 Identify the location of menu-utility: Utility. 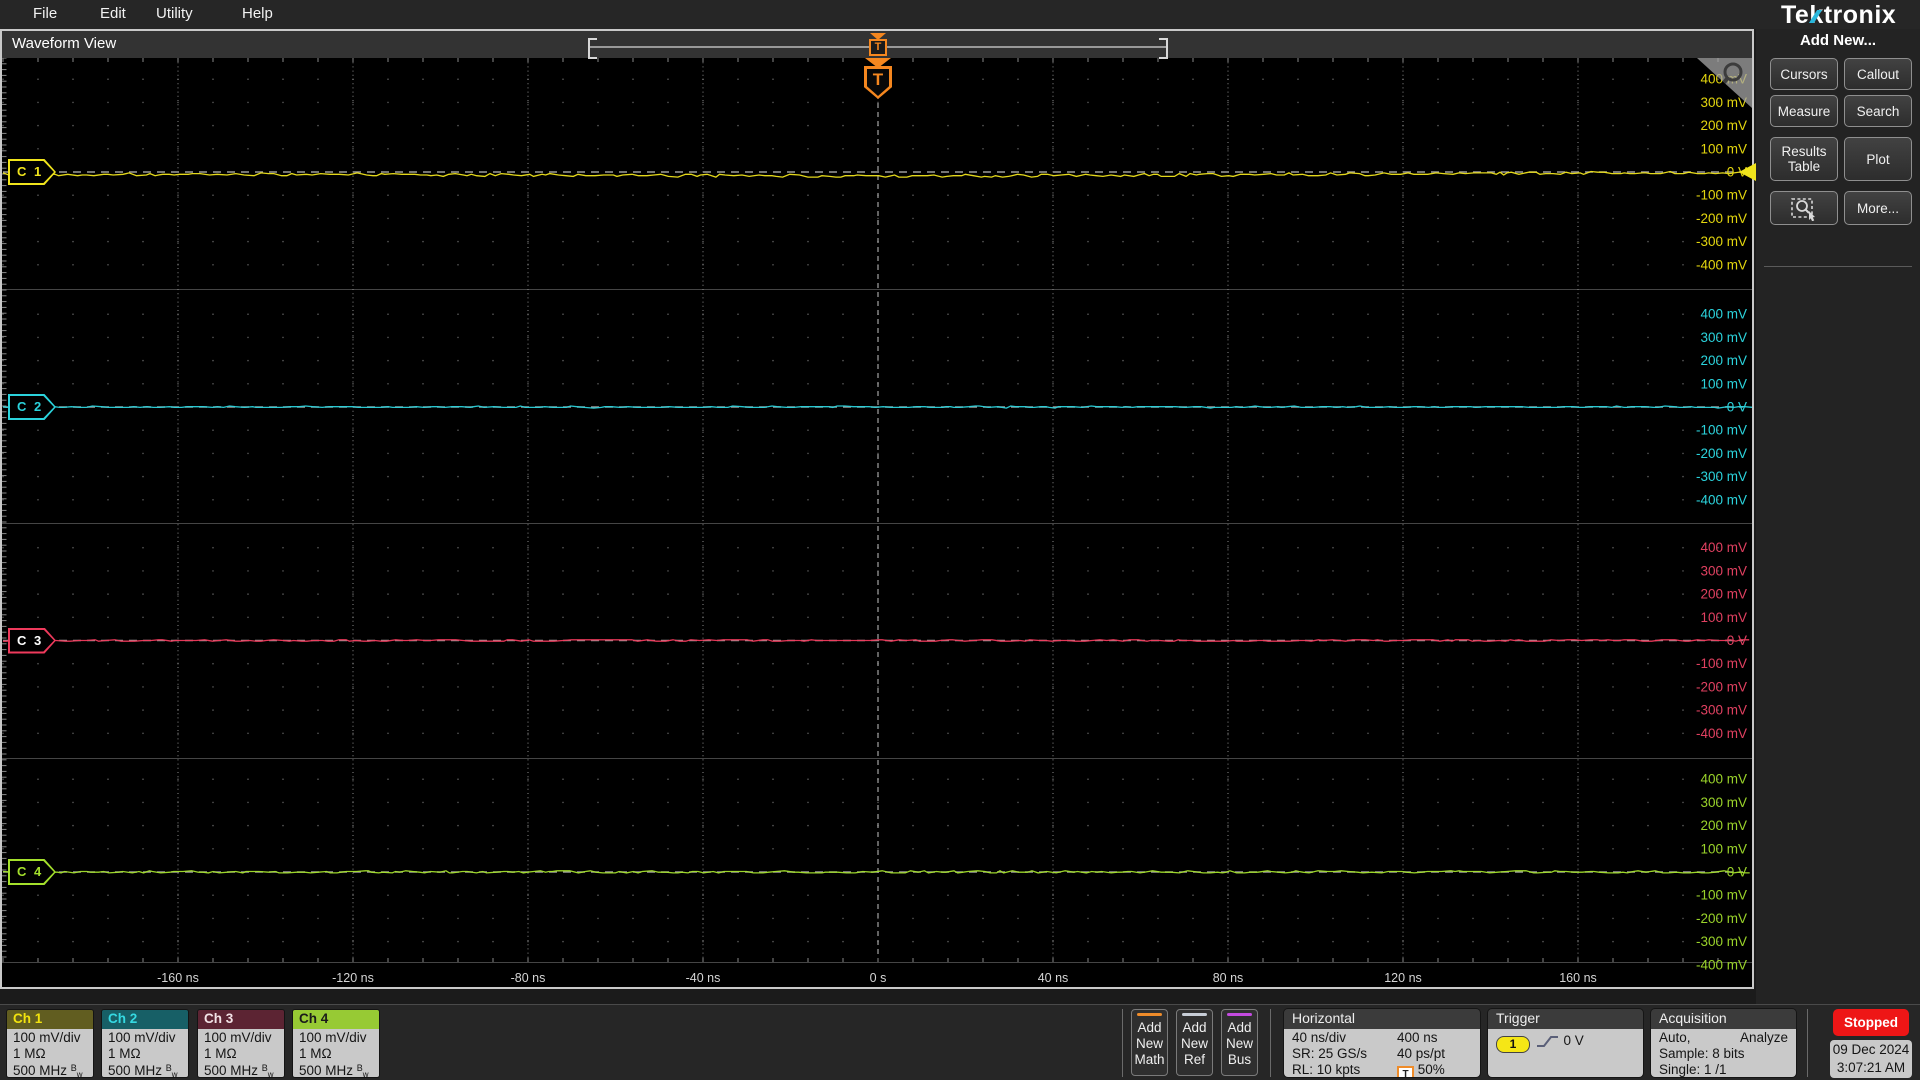
(174, 13).